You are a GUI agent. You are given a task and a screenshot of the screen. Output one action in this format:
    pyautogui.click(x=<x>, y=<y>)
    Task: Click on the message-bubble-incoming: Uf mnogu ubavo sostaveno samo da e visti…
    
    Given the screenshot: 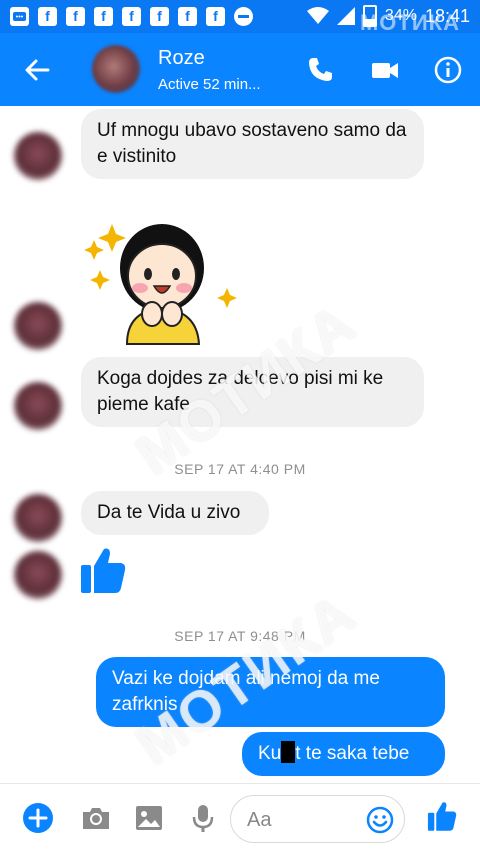 What is the action you would take?
    pyautogui.click(x=252, y=144)
    